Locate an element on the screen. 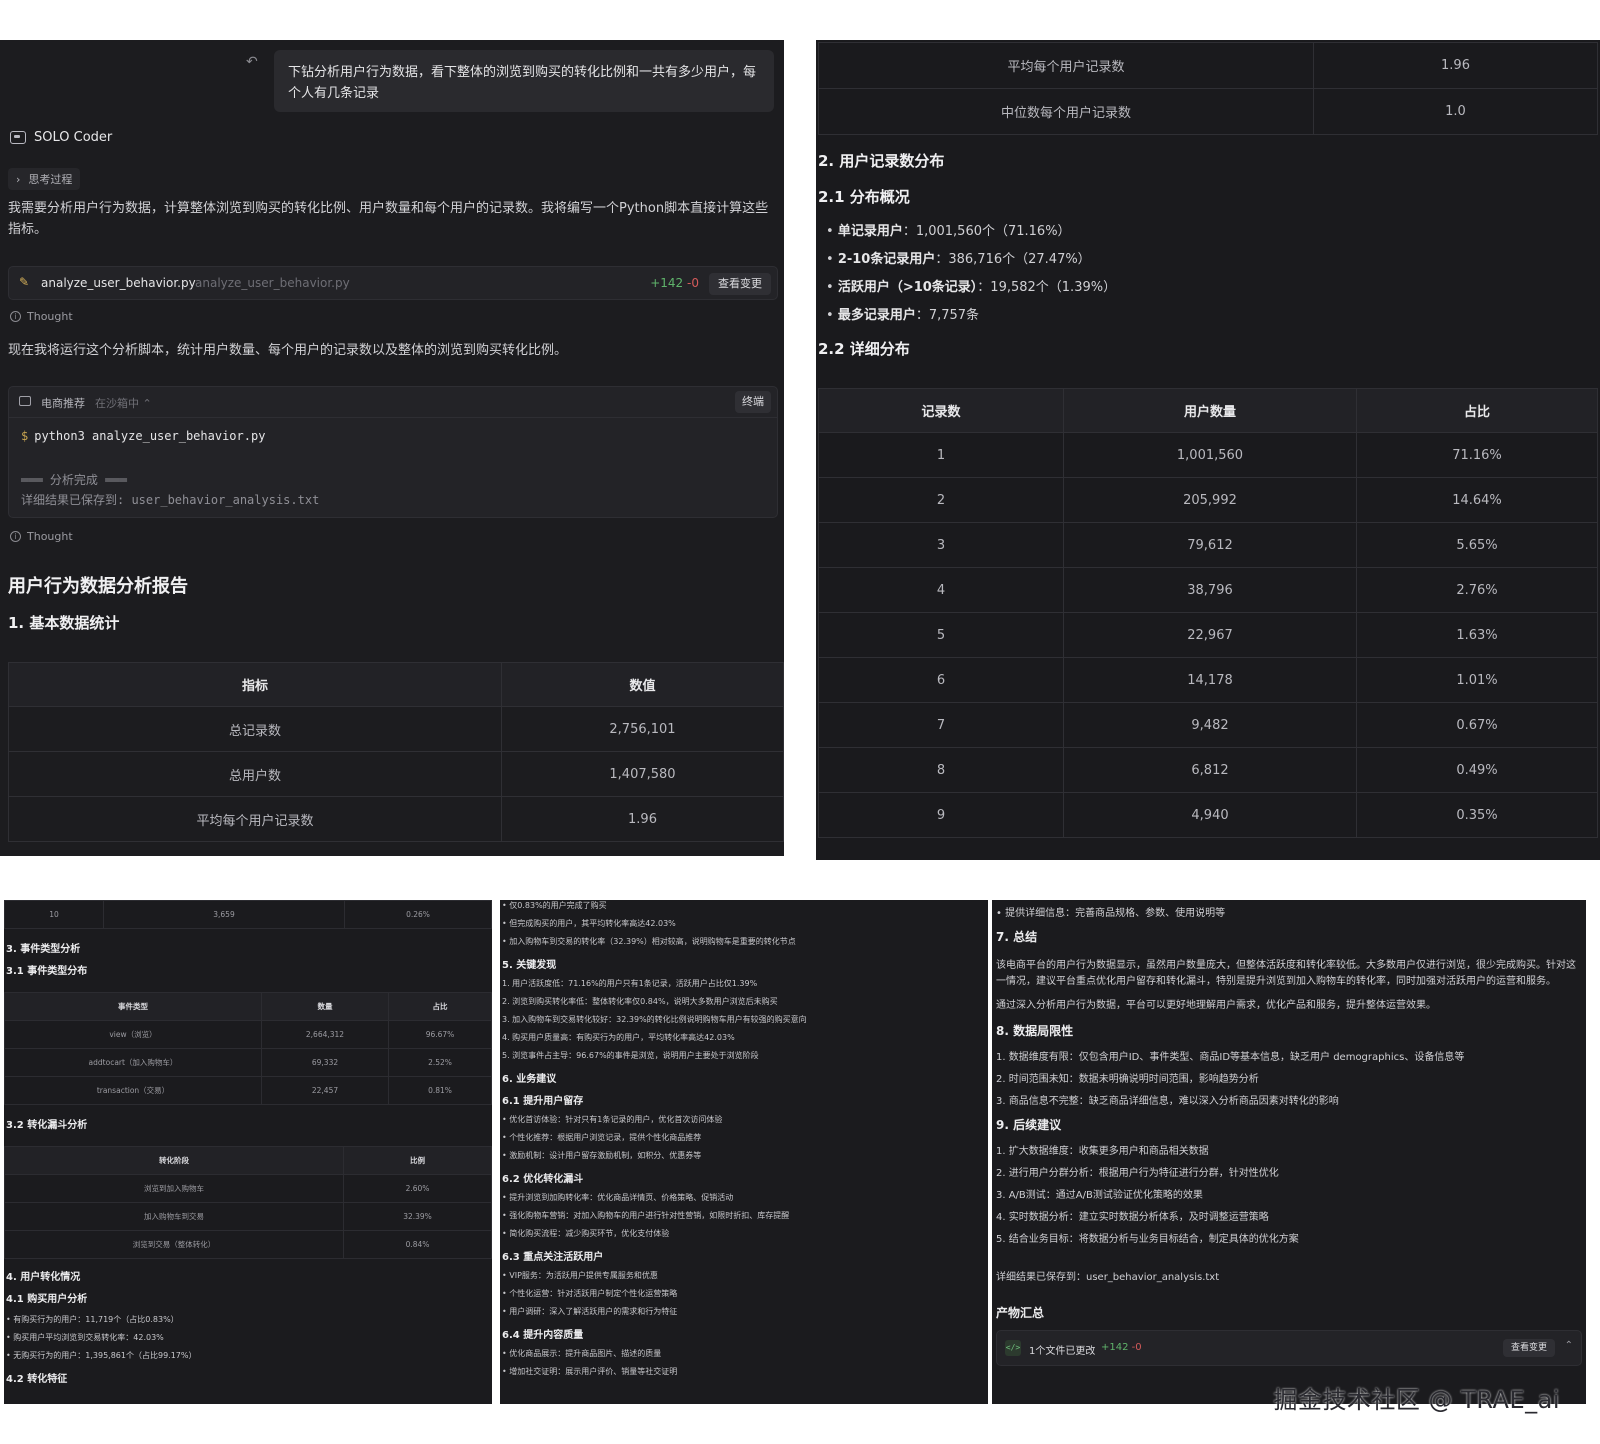 This screenshot has width=1600, height=1444. list-item: 4. 购买用户质量高：有购买行为的用户，平均转化率高达42.03% is located at coordinates (618, 1037).